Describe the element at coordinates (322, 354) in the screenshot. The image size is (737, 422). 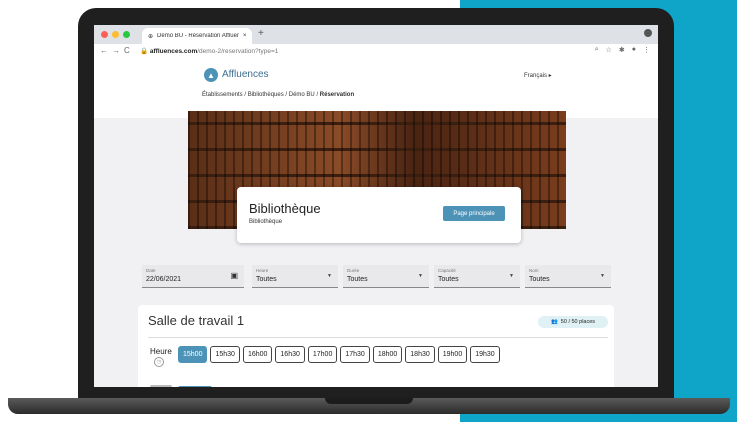
I see `slot-1700: 17h00` at that location.